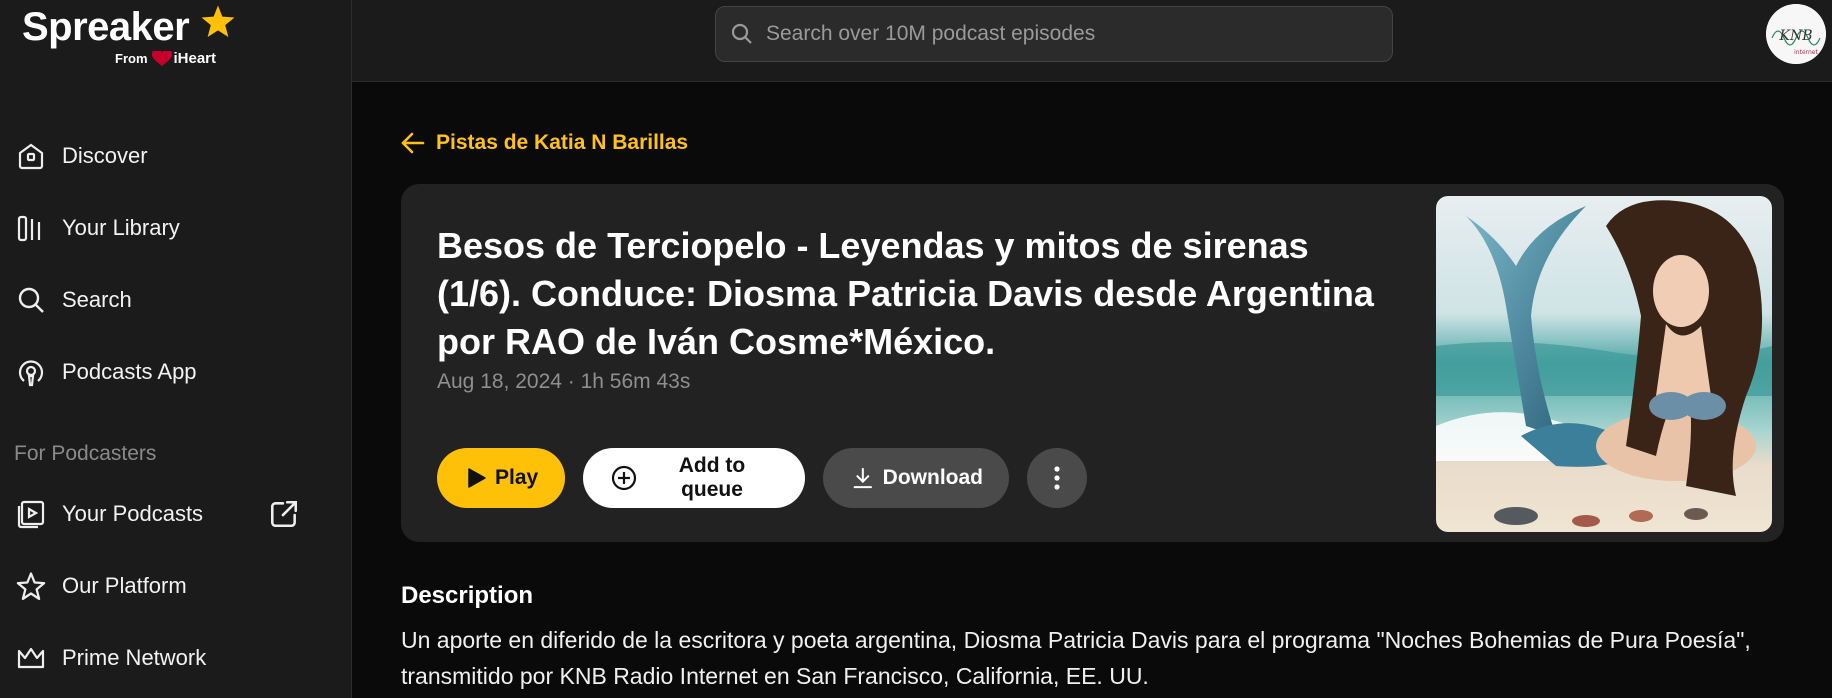 The width and height of the screenshot is (1832, 698). What do you see at coordinates (105, 155) in the screenshot?
I see `sidebar-item-label: Discover` at bounding box center [105, 155].